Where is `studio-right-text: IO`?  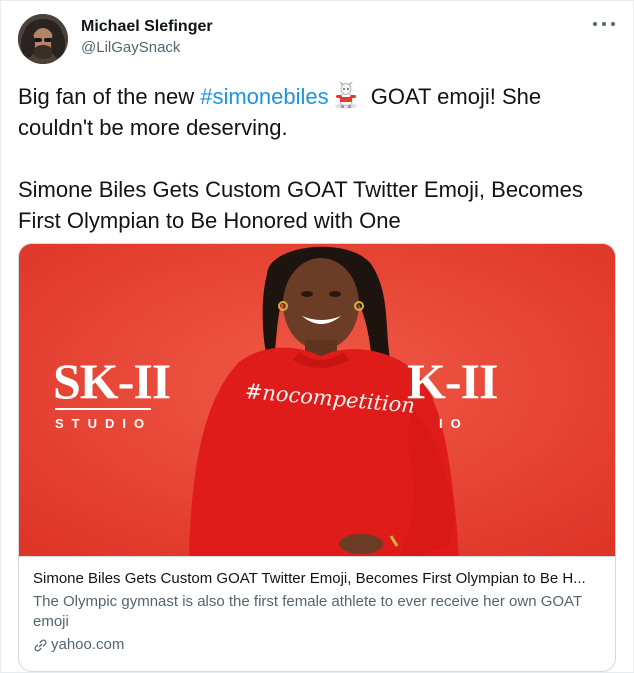
studio-right-text: IO is located at coordinates (454, 423).